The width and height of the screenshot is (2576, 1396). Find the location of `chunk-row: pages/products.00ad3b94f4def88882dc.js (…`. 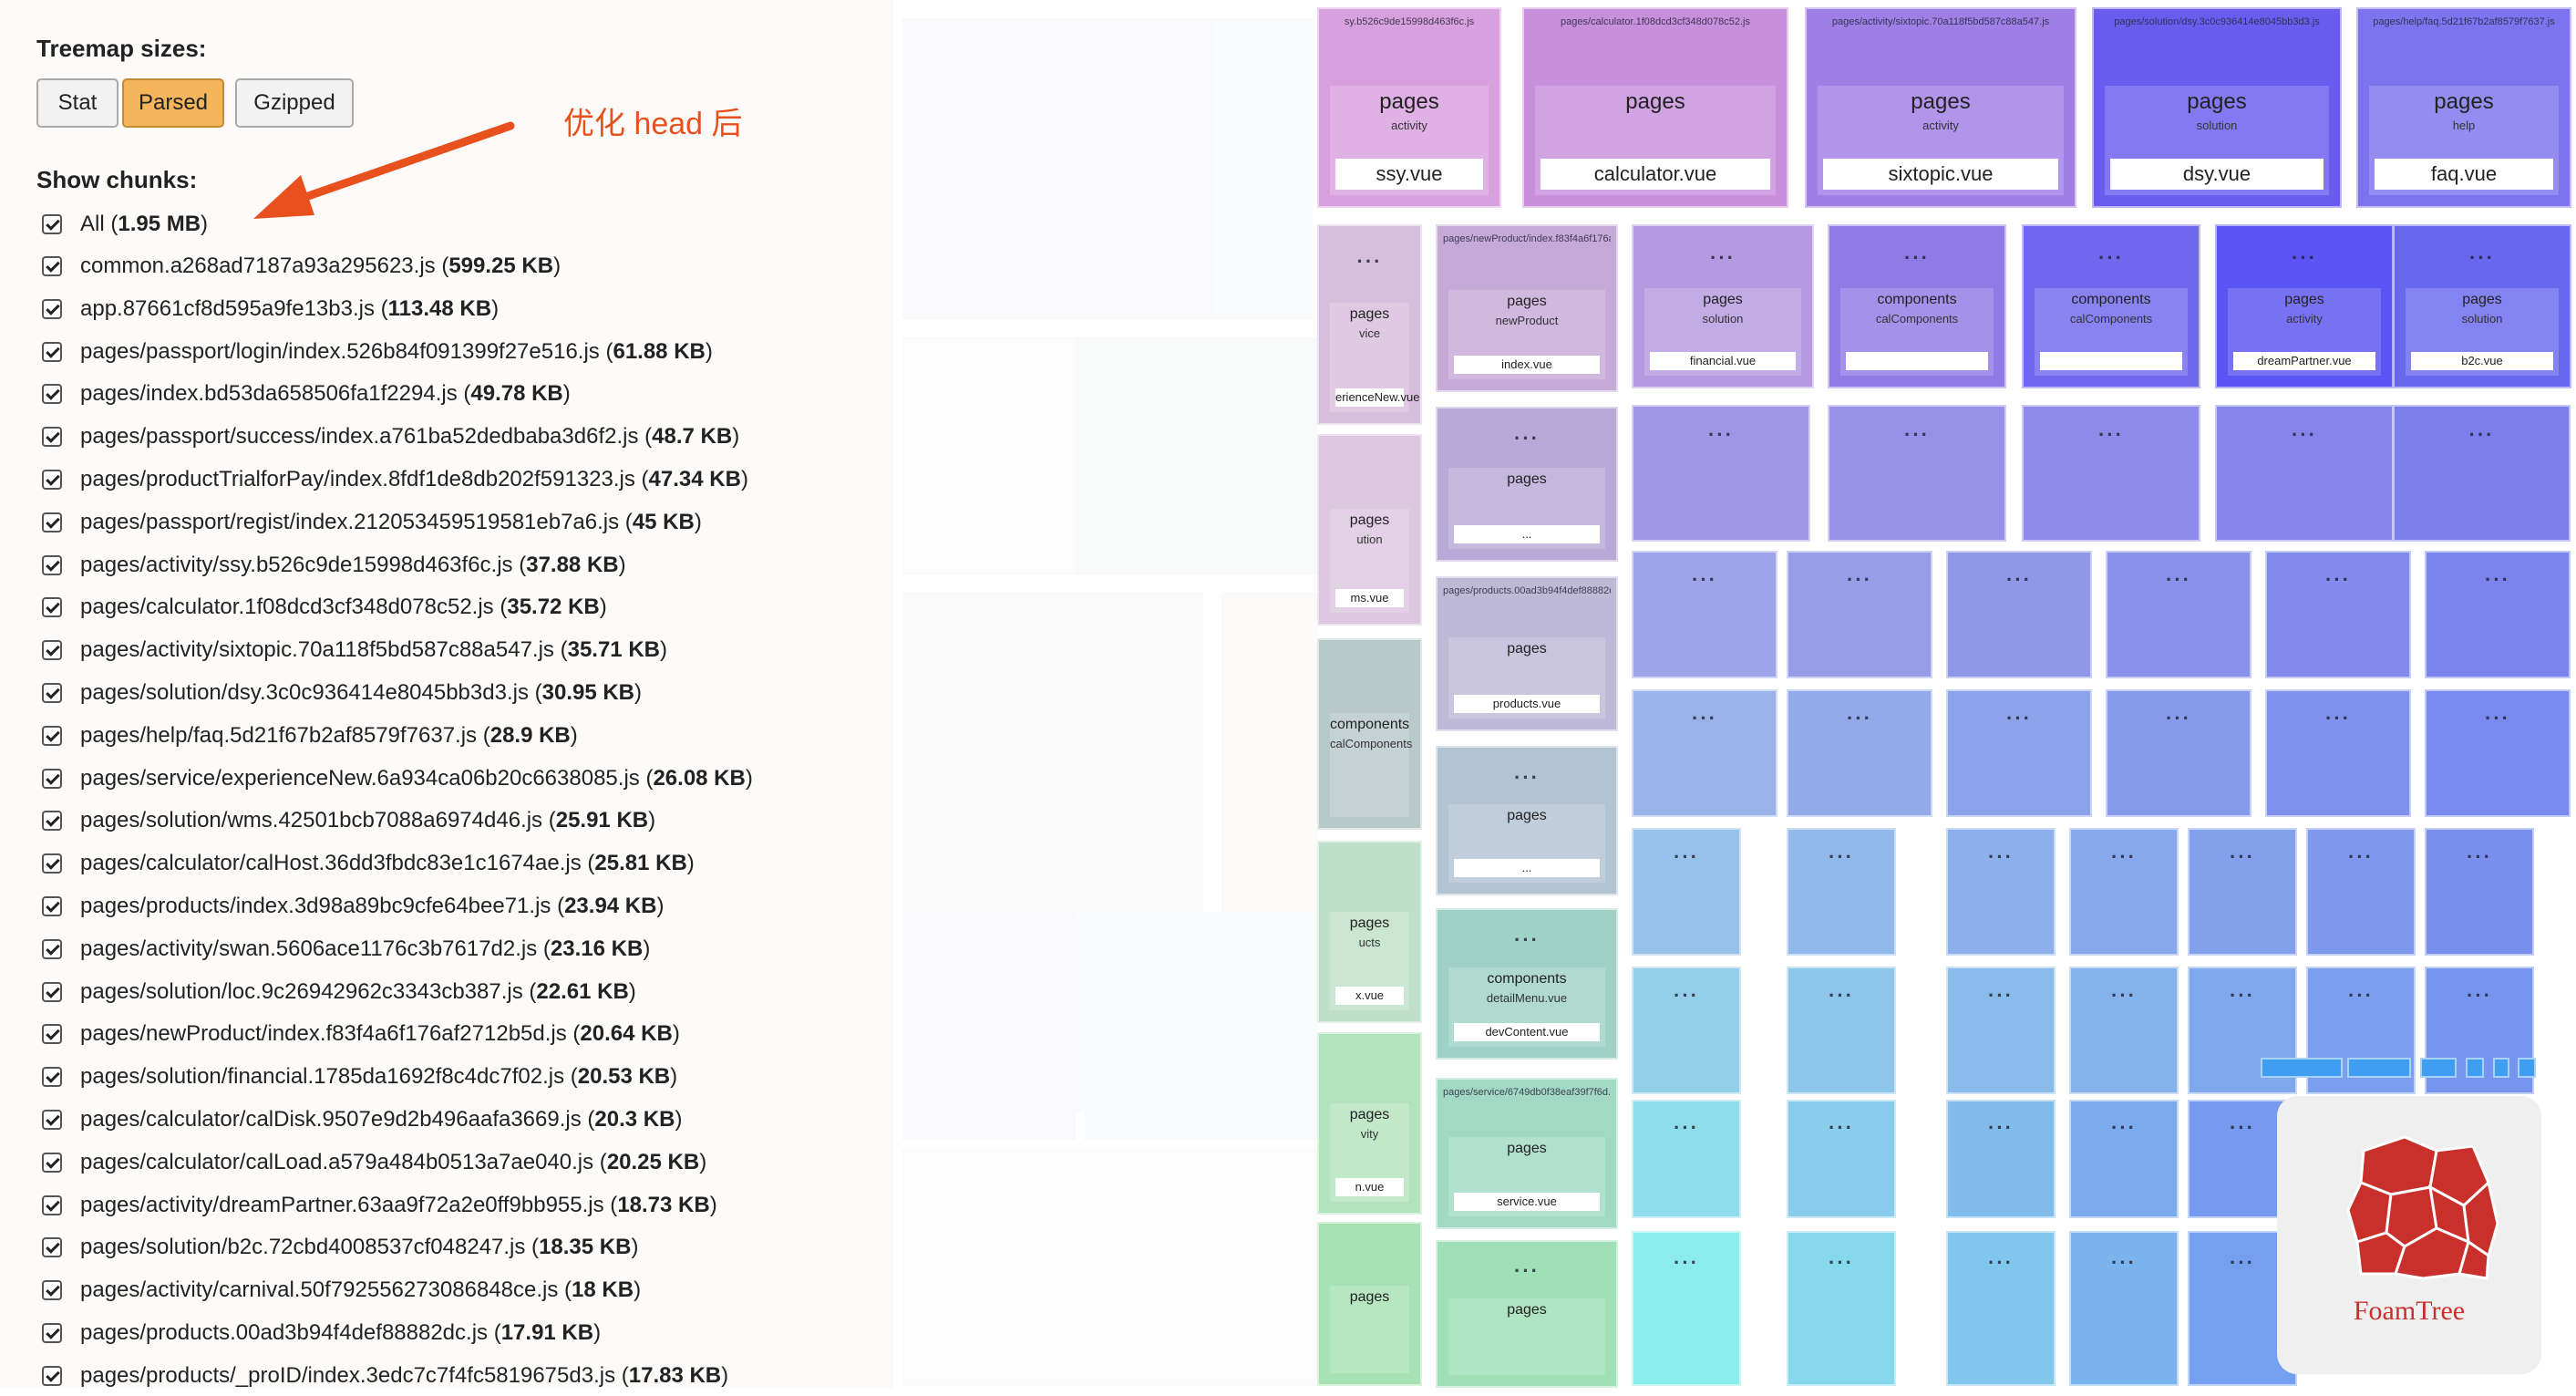

chunk-row: pages/products.00ad3b94f4def88882dc.js (… is located at coordinates (321, 1333).